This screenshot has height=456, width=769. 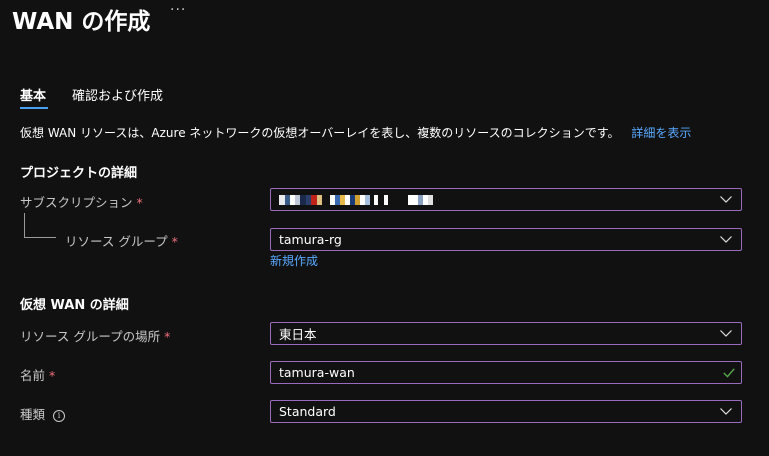 I want to click on tab-basics: 基本, so click(x=33, y=94).